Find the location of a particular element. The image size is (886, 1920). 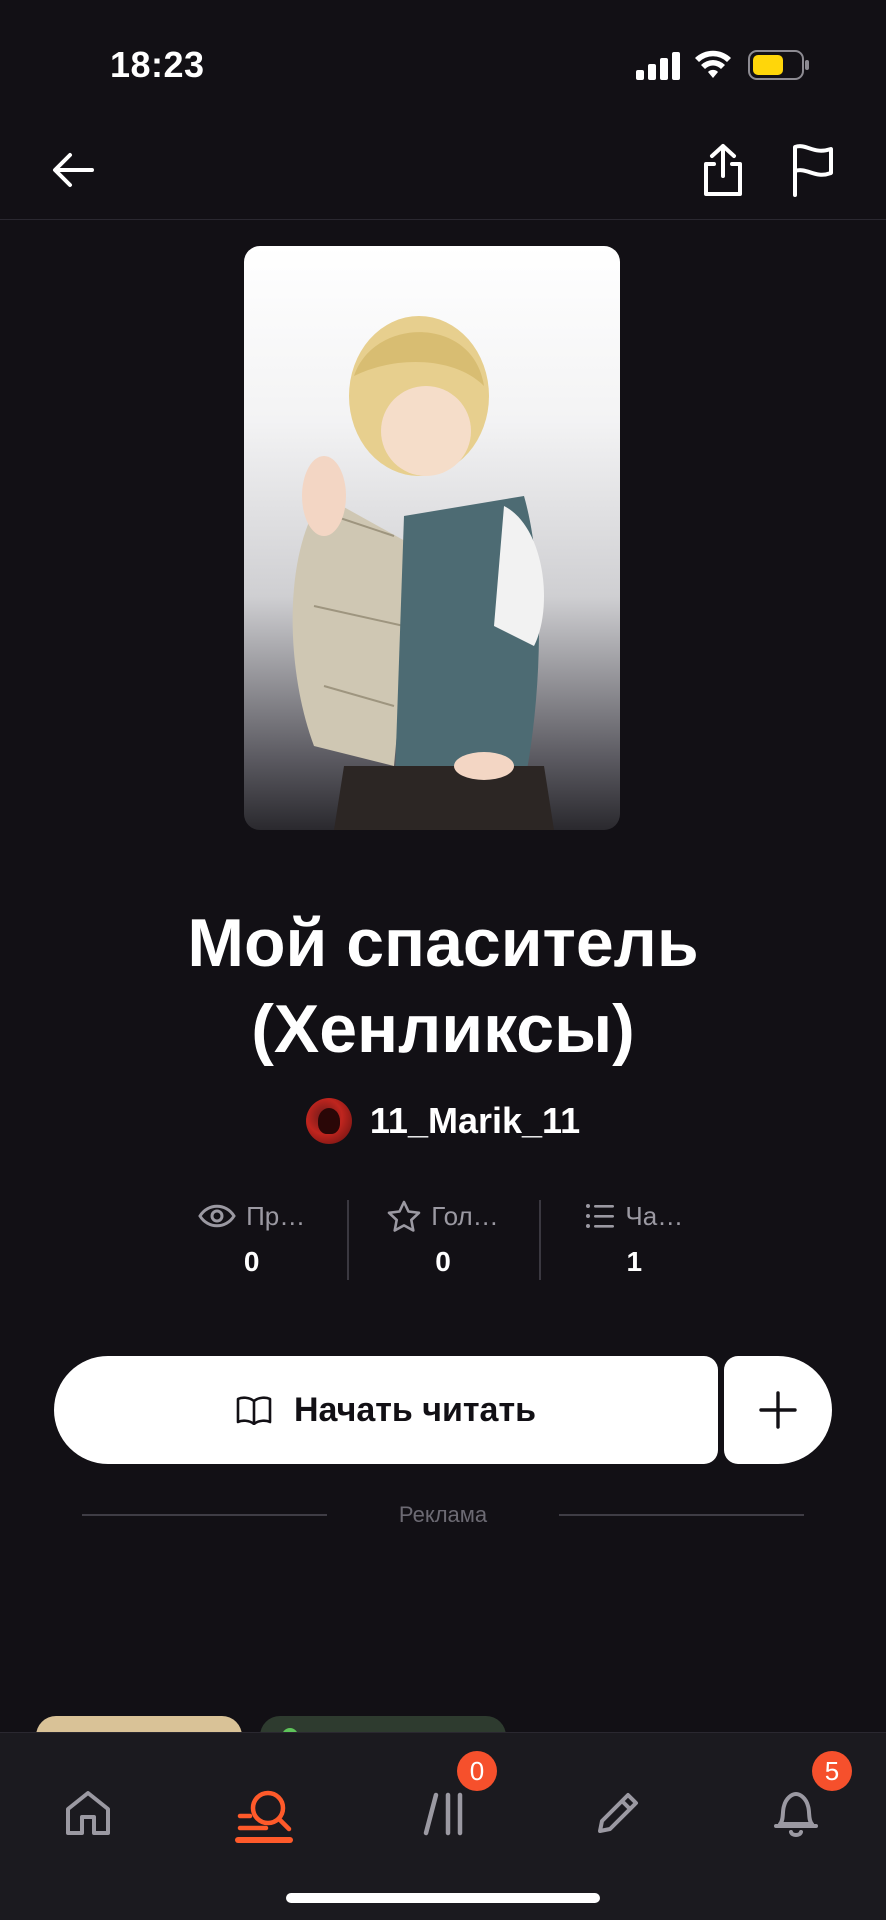

bell-icon is located at coordinates (796, 1814).